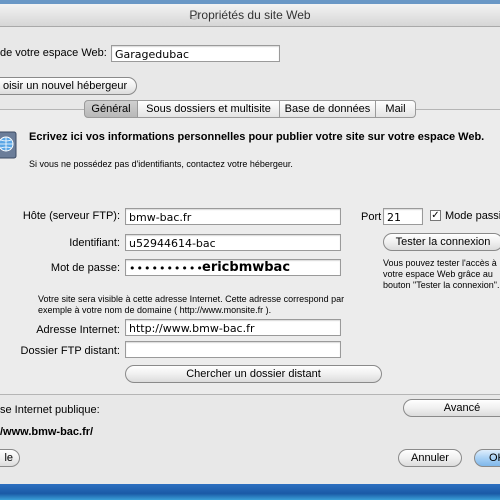 The image size is (500, 500). I want to click on internet-address-label: Adresse Internet:, so click(78, 330).